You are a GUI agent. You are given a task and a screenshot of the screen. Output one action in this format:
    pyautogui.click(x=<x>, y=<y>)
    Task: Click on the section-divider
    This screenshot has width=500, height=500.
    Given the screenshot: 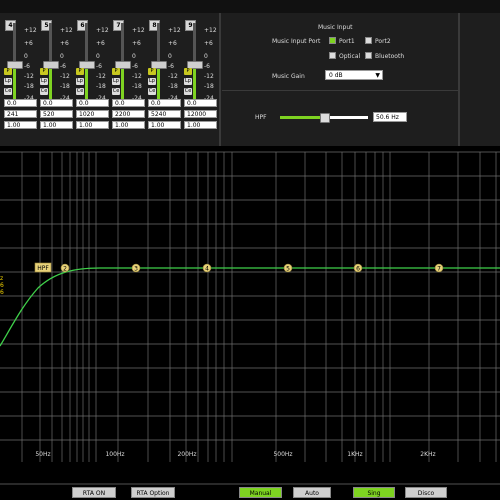 What is the action you would take?
    pyautogui.click(x=340, y=90)
    